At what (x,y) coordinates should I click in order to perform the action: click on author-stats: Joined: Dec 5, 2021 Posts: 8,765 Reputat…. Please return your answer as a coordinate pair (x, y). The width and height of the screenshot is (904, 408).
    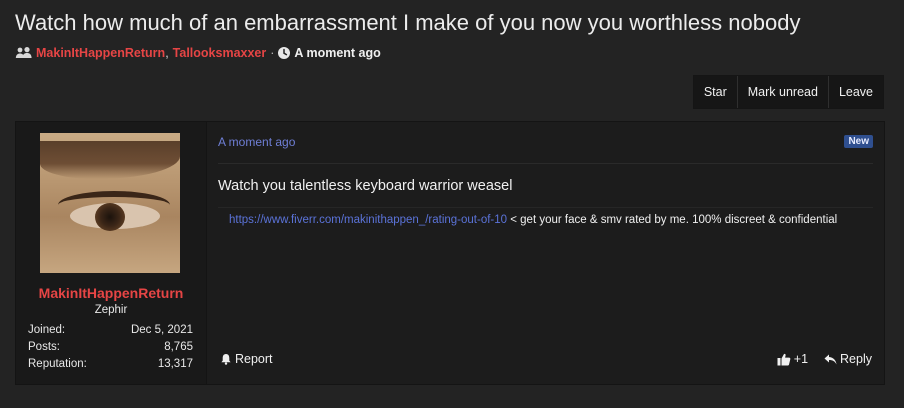
    Looking at the image, I should click on (110, 347).